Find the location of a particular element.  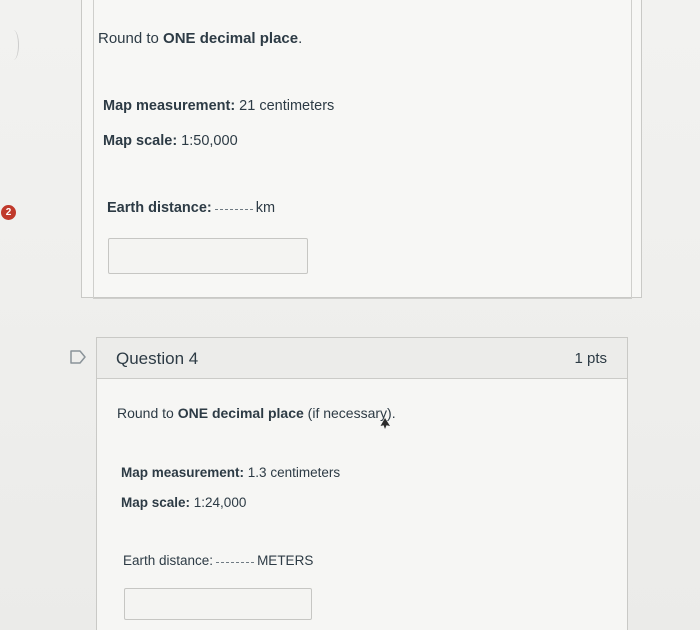

earth-distance-4: Earth distance: METERS is located at coordinates (218, 560).